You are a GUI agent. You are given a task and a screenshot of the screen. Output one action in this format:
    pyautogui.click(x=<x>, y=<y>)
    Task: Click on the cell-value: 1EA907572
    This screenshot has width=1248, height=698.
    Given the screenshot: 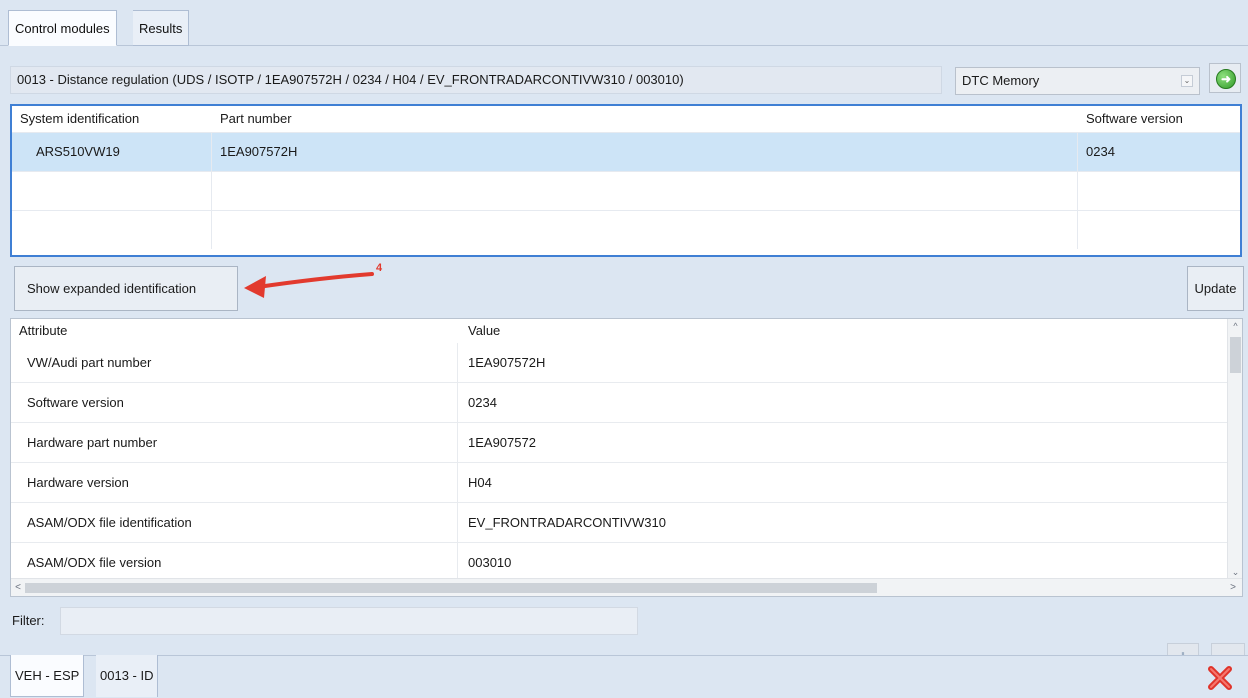 What is the action you would take?
    pyautogui.click(x=502, y=442)
    